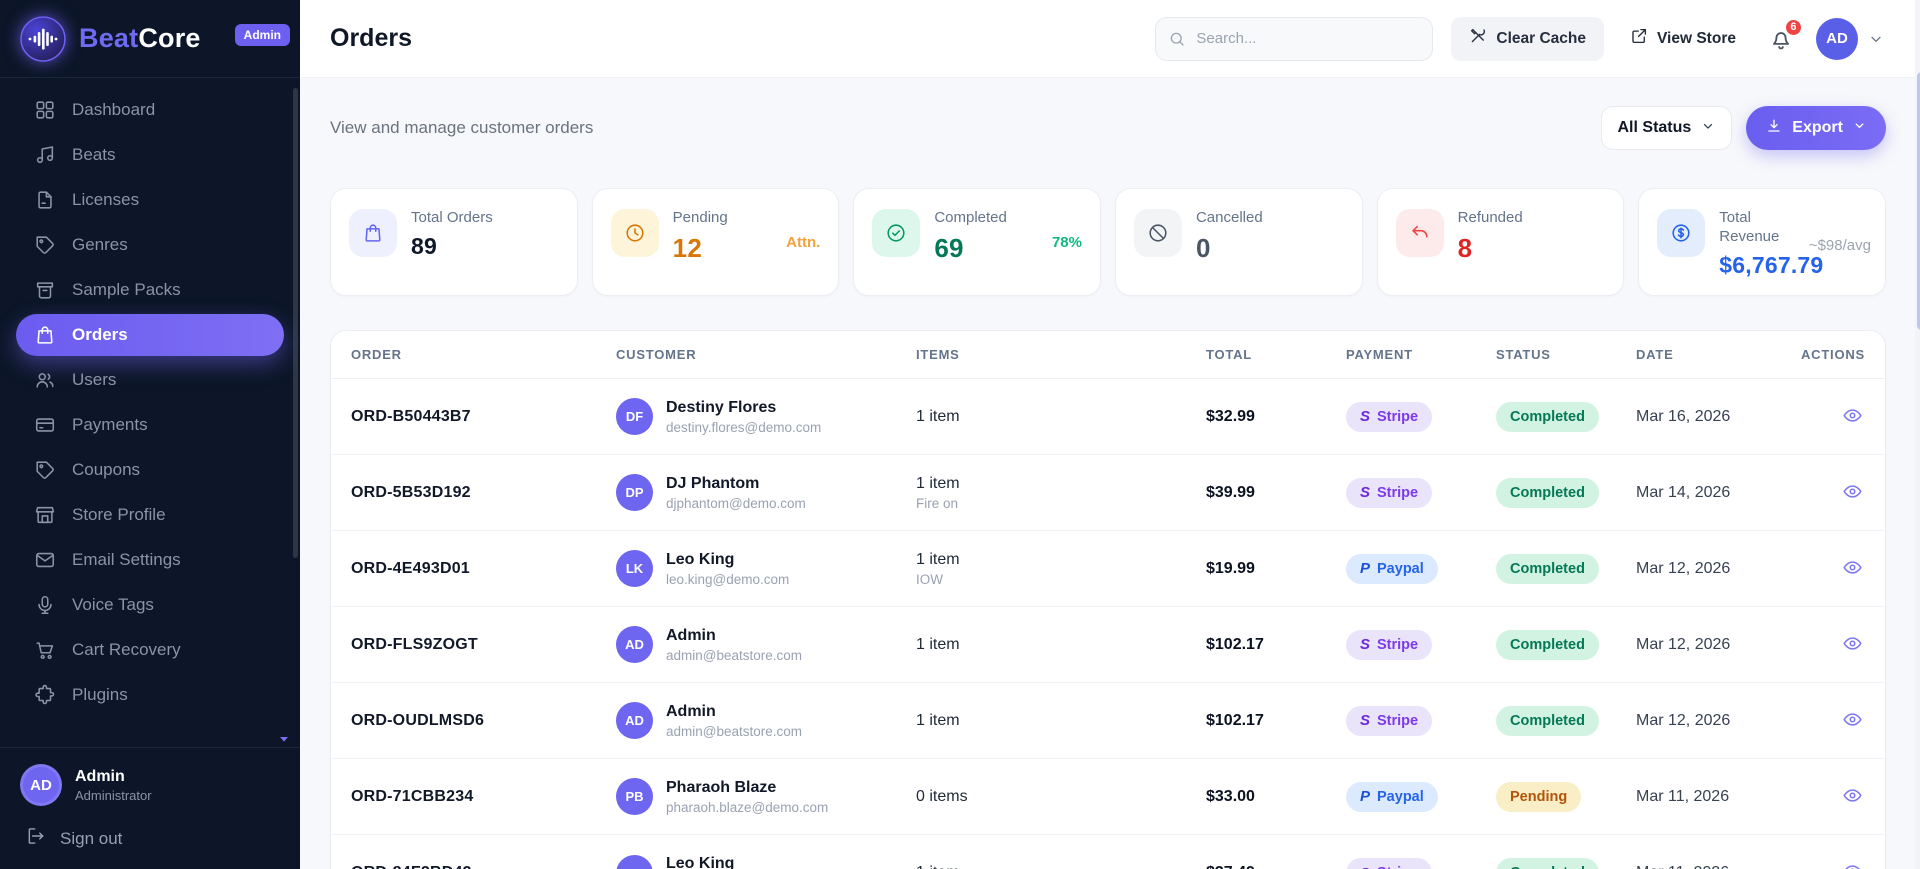  I want to click on customer-email: admin@beatstore.com, so click(734, 655).